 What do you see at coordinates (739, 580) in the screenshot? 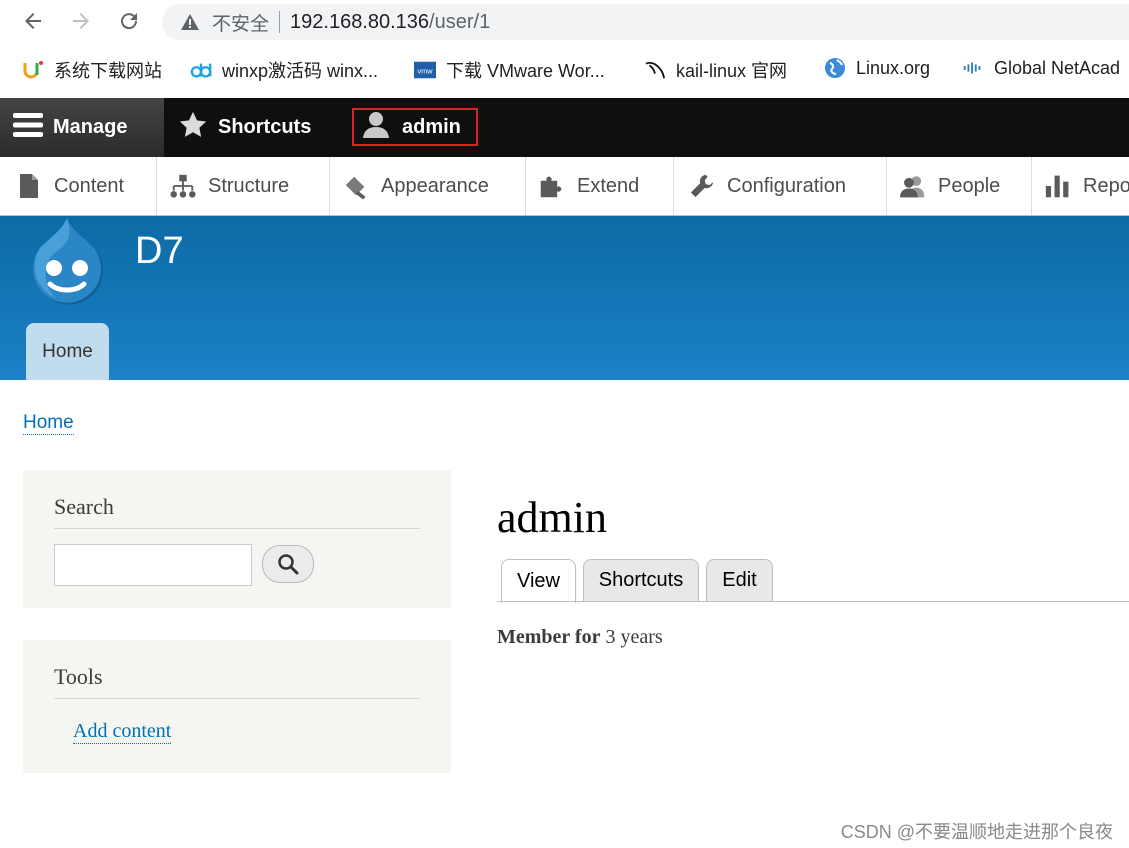
I see `tab-edit: Edit` at bounding box center [739, 580].